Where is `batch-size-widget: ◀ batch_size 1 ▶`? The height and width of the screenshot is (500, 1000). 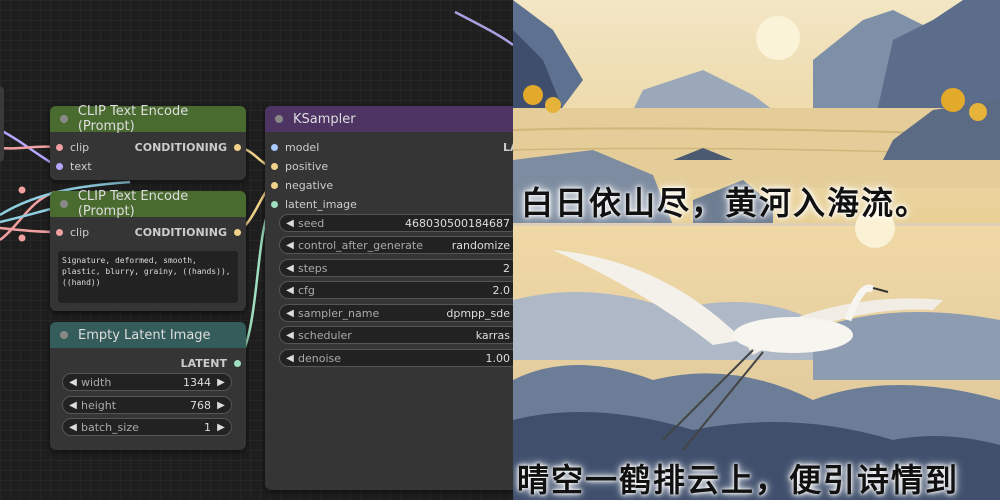 batch-size-widget: ◀ batch_size 1 ▶ is located at coordinates (147, 427).